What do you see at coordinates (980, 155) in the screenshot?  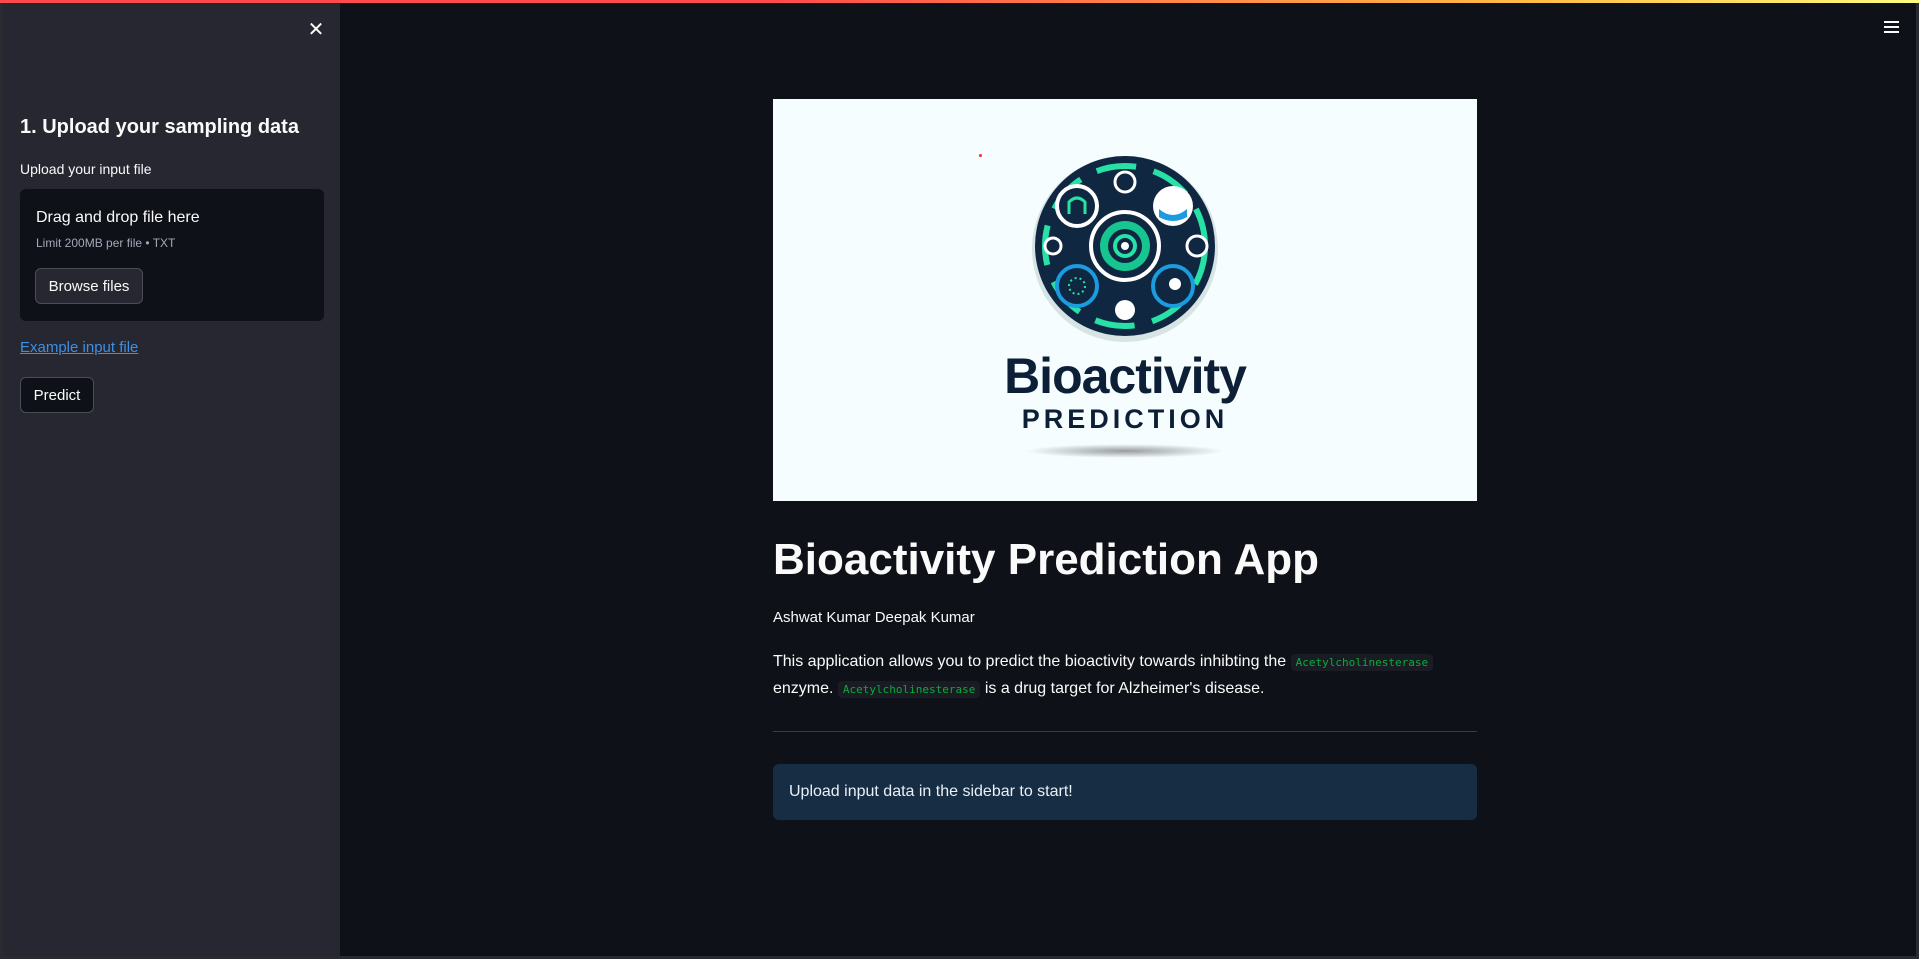 I see `stray-dot` at bounding box center [980, 155].